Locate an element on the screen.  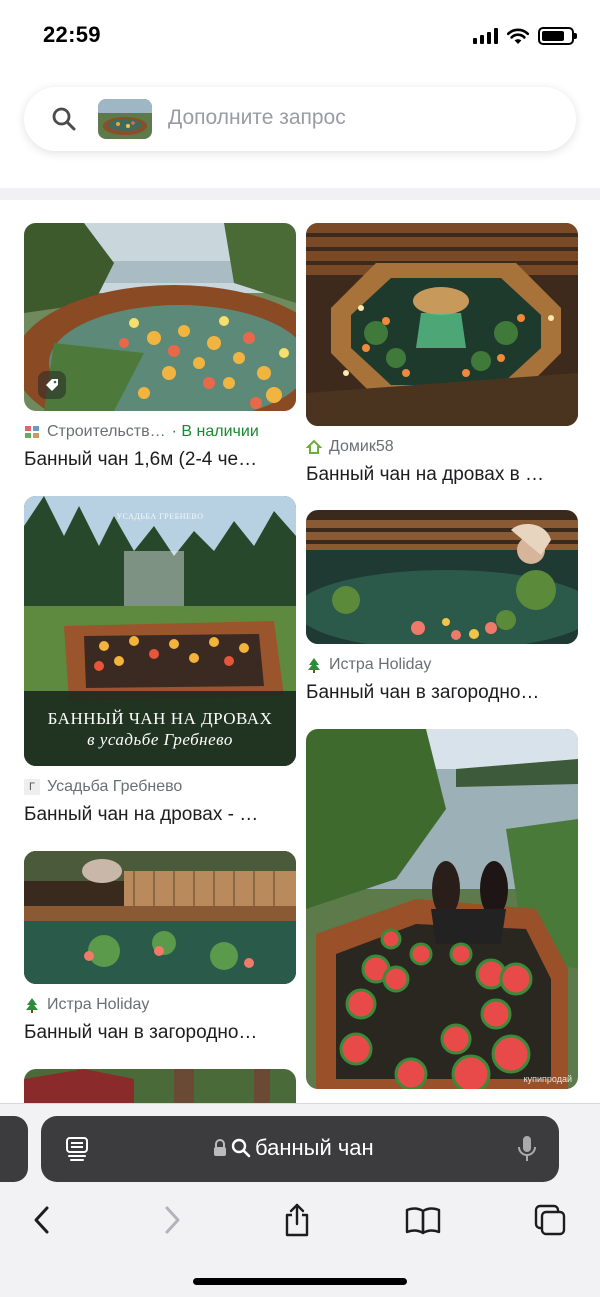
address-text-group: банный чан is located at coordinates (293, 1148).